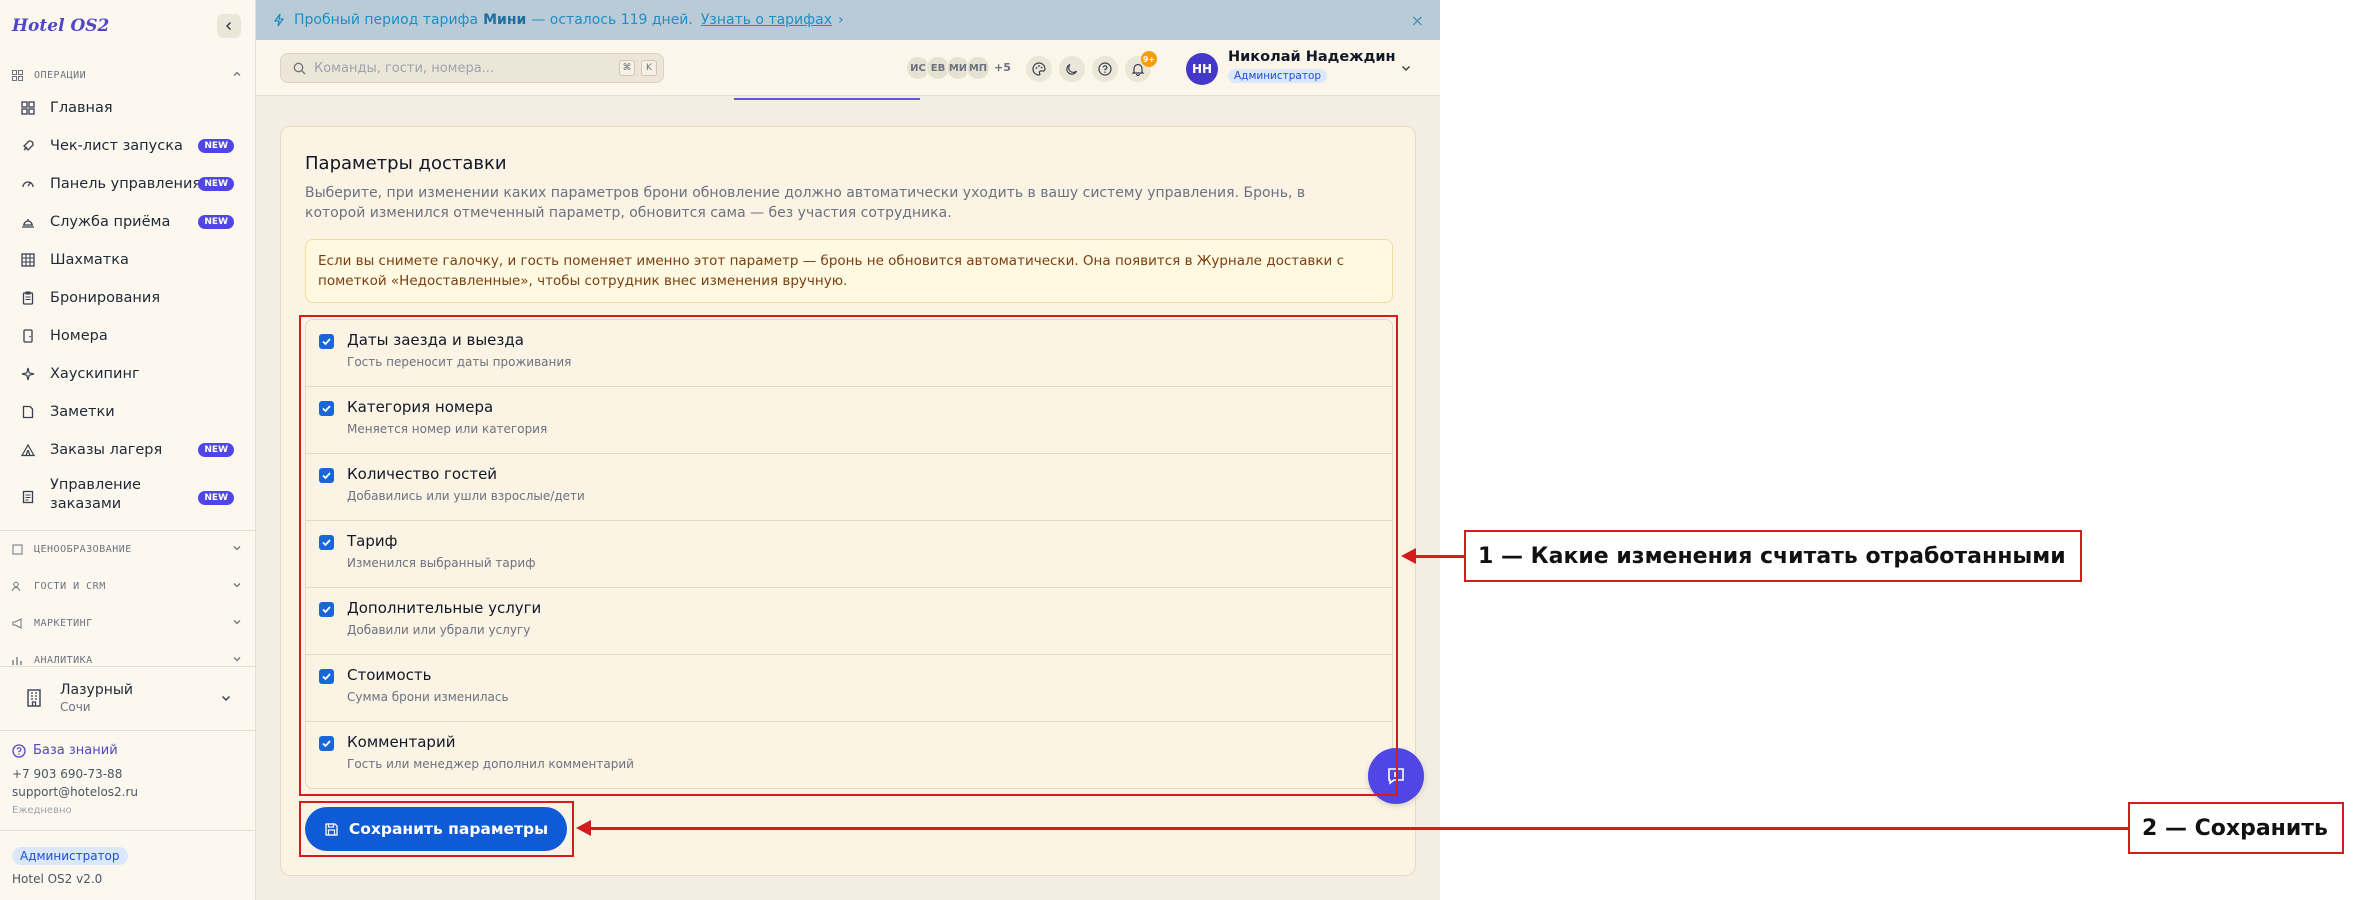 The height and width of the screenshot is (900, 2366). I want to click on help-button, so click(1105, 69).